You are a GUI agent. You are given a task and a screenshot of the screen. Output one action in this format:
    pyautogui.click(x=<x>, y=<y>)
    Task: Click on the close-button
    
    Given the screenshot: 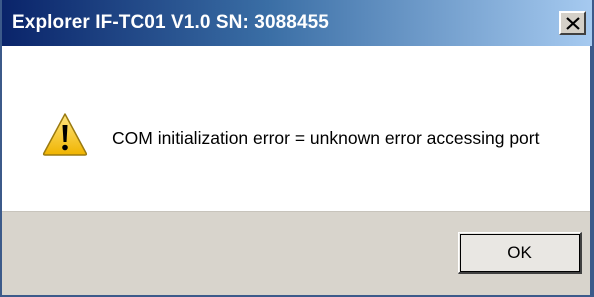 What is the action you would take?
    pyautogui.click(x=572, y=23)
    